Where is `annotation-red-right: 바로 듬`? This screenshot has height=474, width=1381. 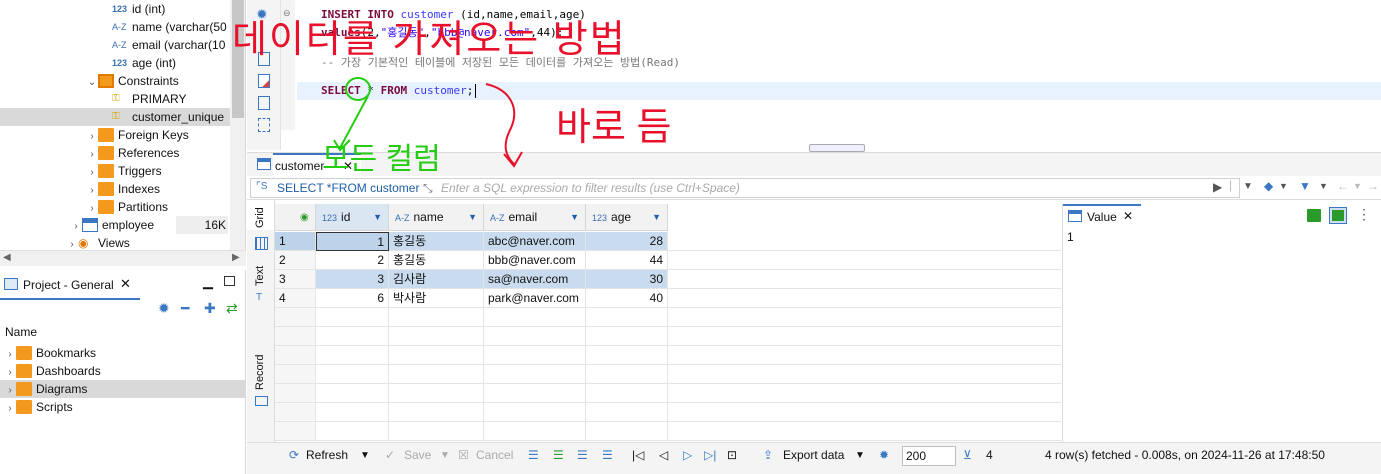 annotation-red-right: 바로 듬 is located at coordinates (614, 128).